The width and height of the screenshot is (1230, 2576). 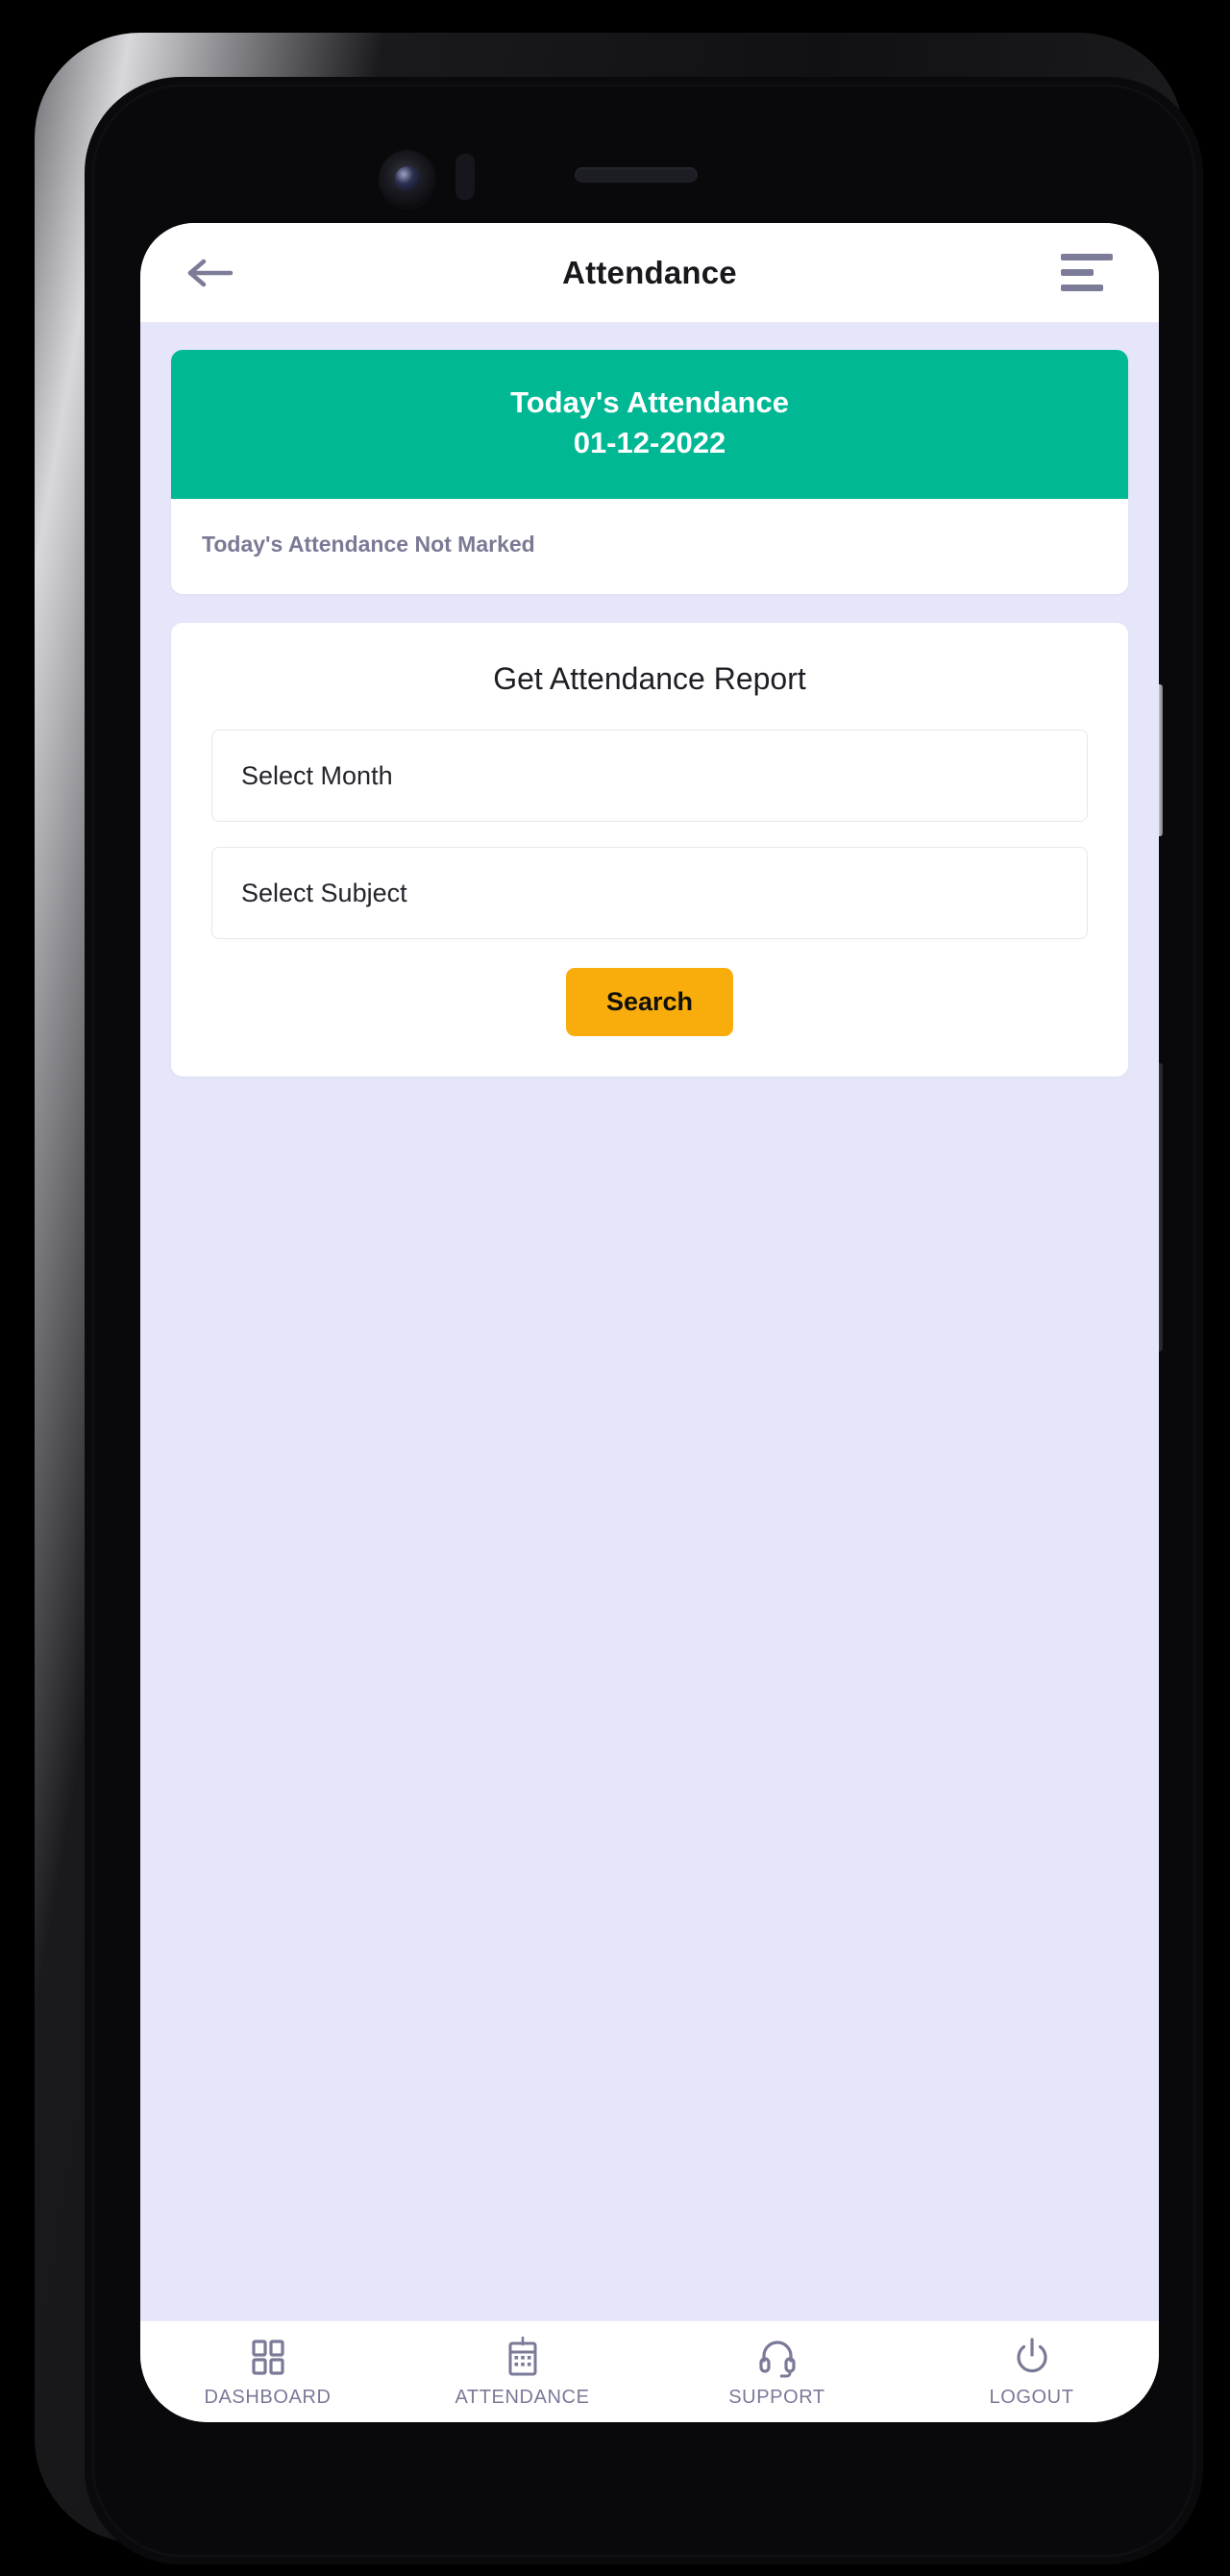 I want to click on page-title: Attendance, so click(x=650, y=272).